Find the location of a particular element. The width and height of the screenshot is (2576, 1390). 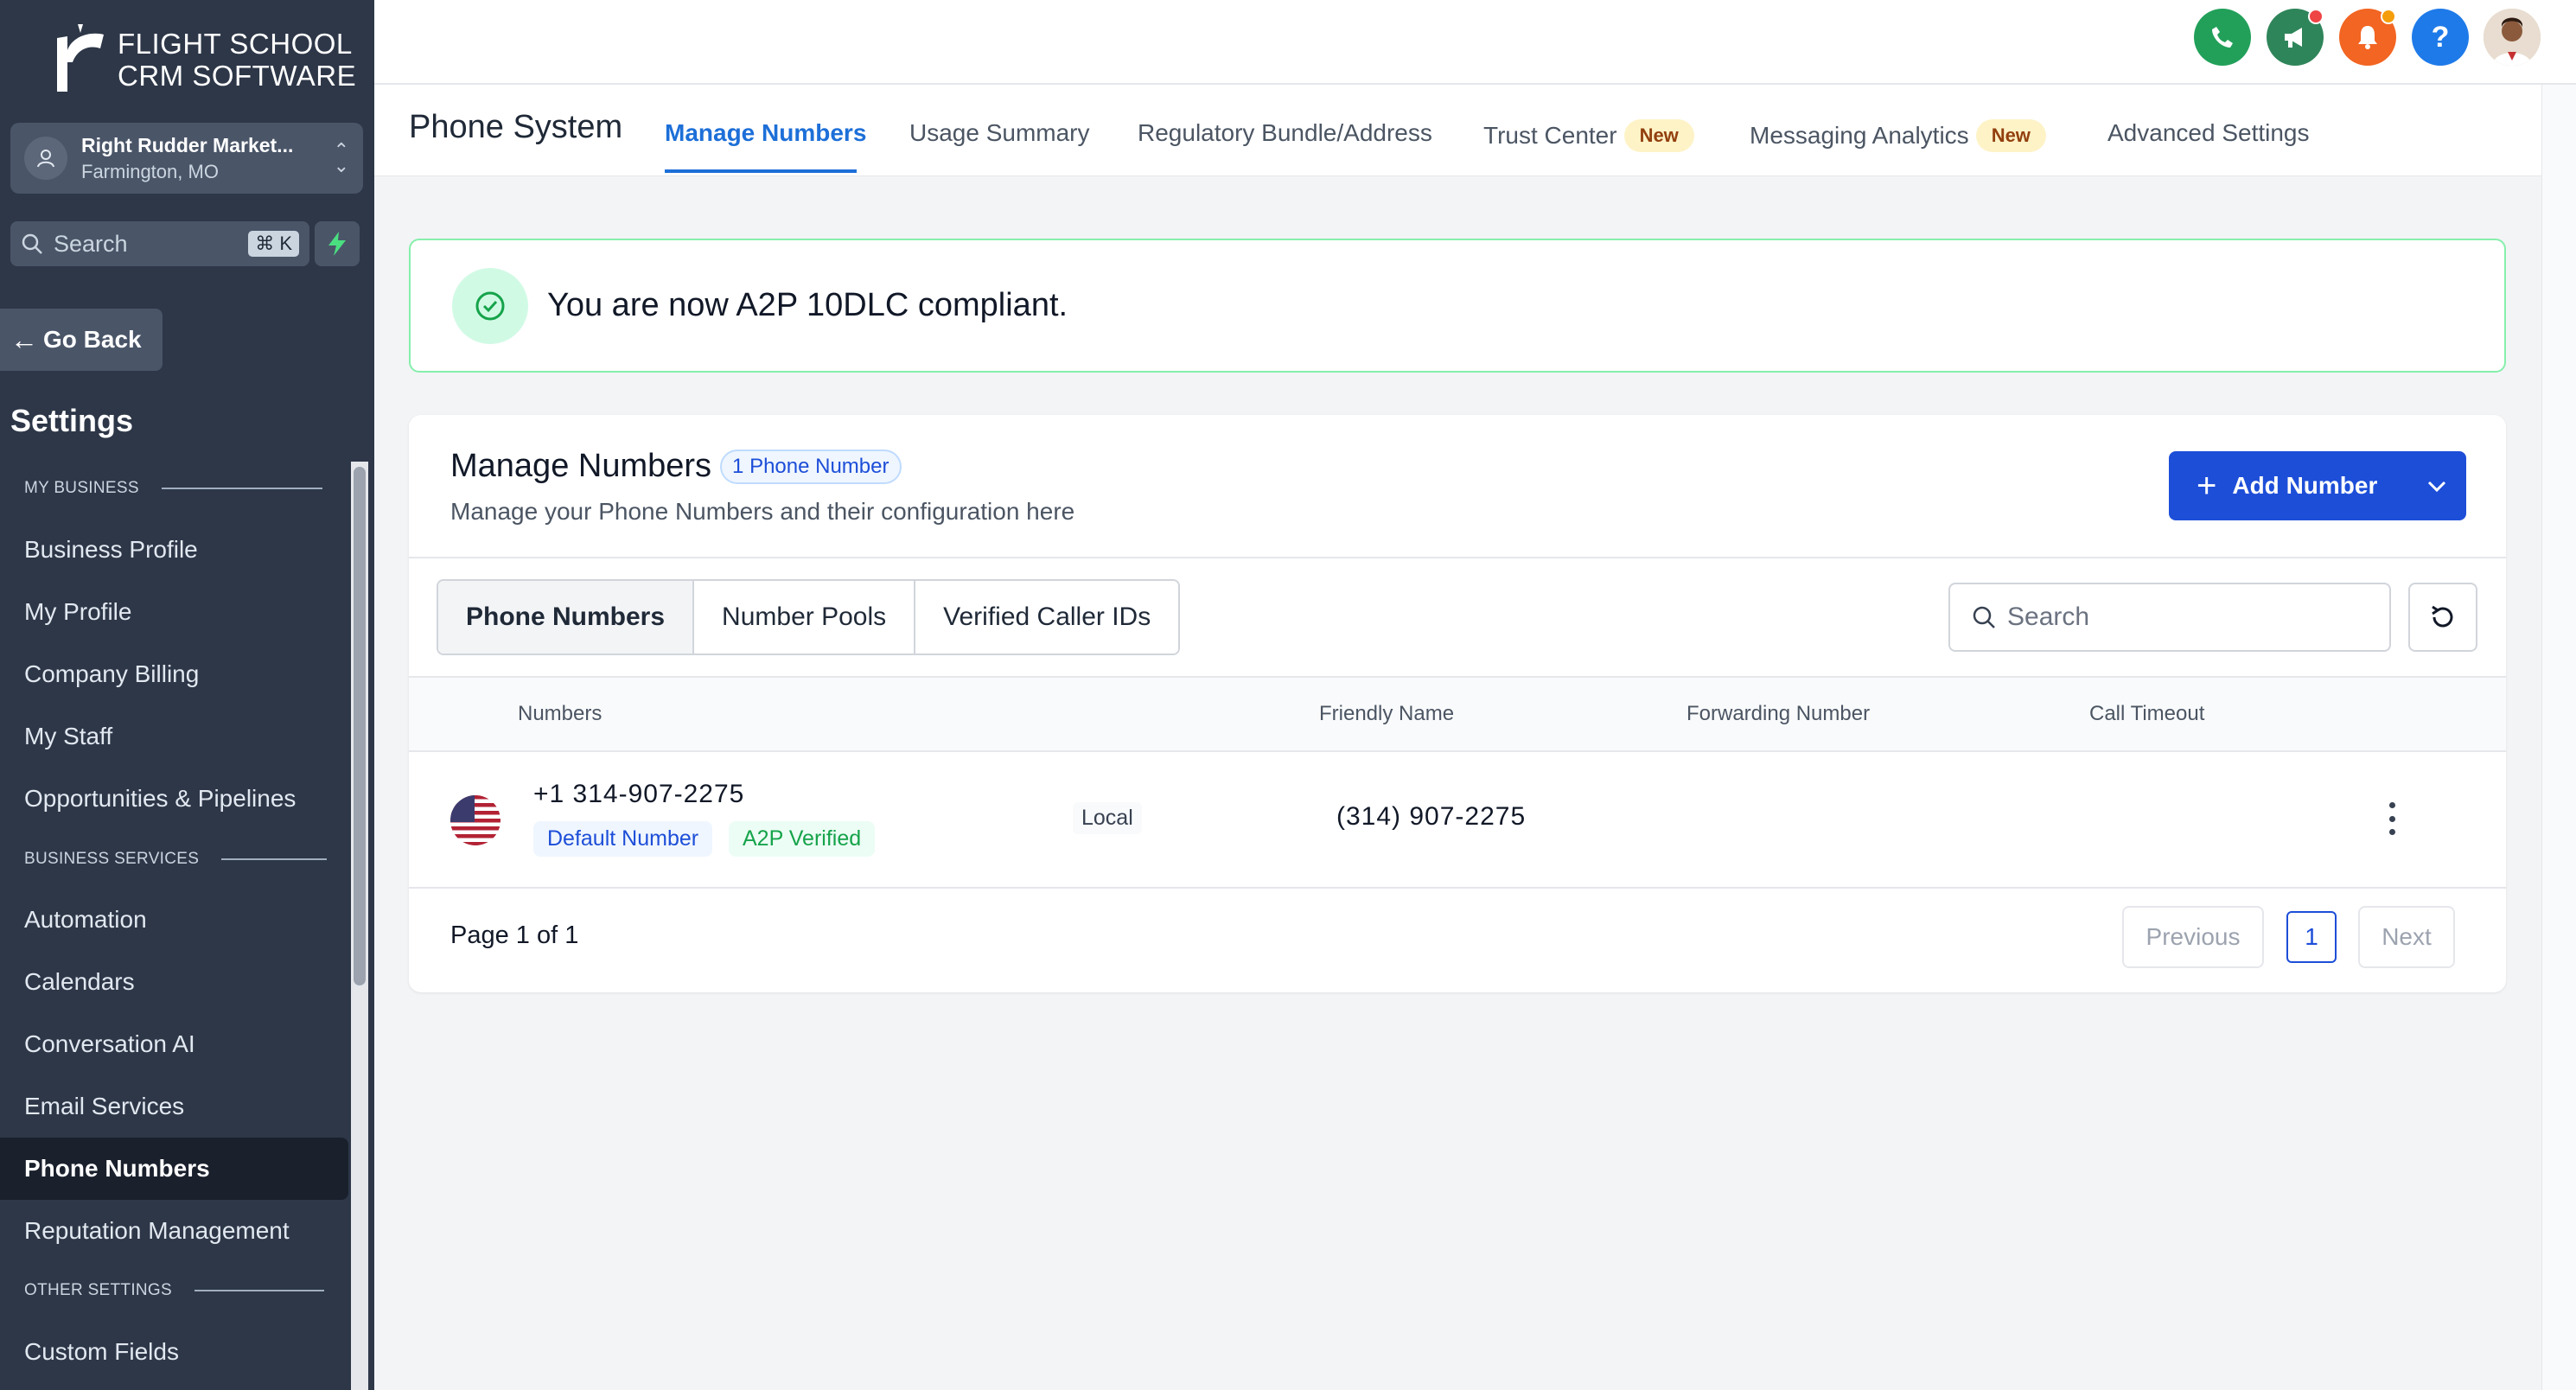

column-call-timeout: Call Timeout is located at coordinates (2147, 713).